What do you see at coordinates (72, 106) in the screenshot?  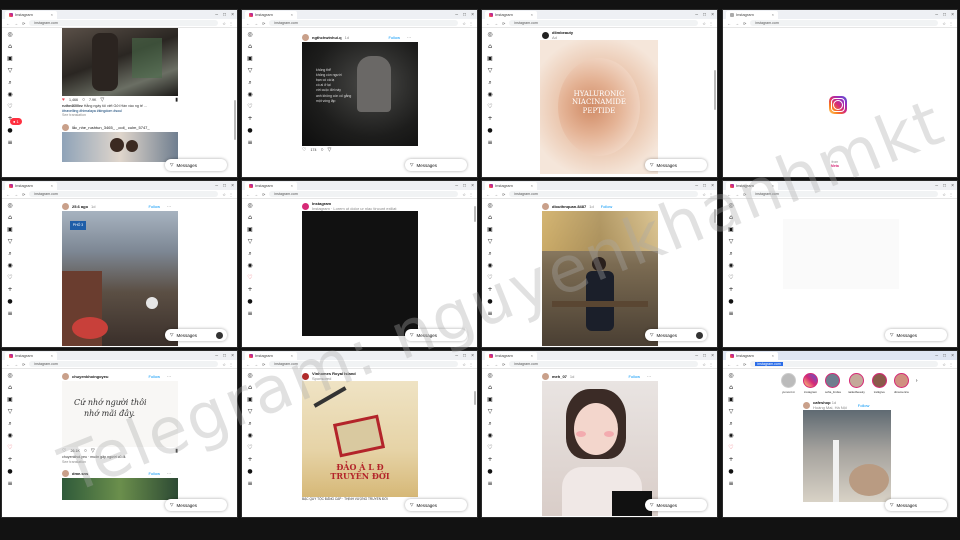 I see `caption-user: ruthe4600ez` at bounding box center [72, 106].